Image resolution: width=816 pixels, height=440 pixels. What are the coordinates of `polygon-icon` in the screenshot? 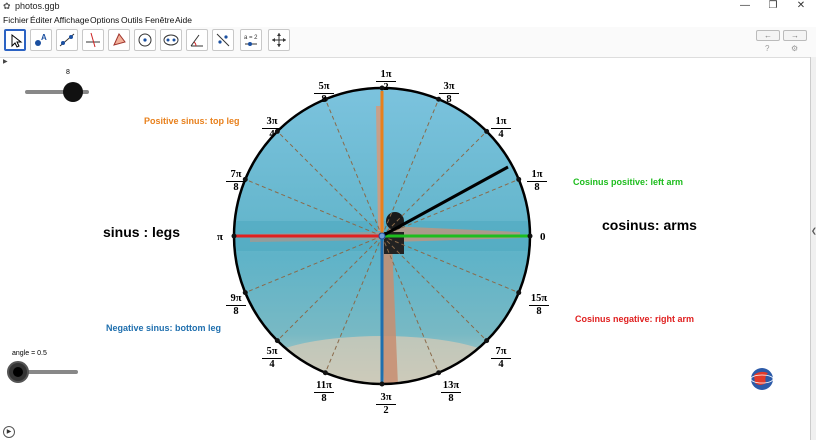 It's located at (119, 39).